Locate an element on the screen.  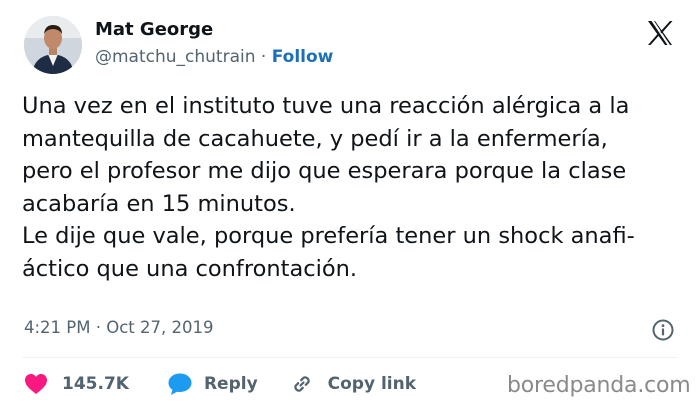
reply-button: Reply is located at coordinates (212, 384).